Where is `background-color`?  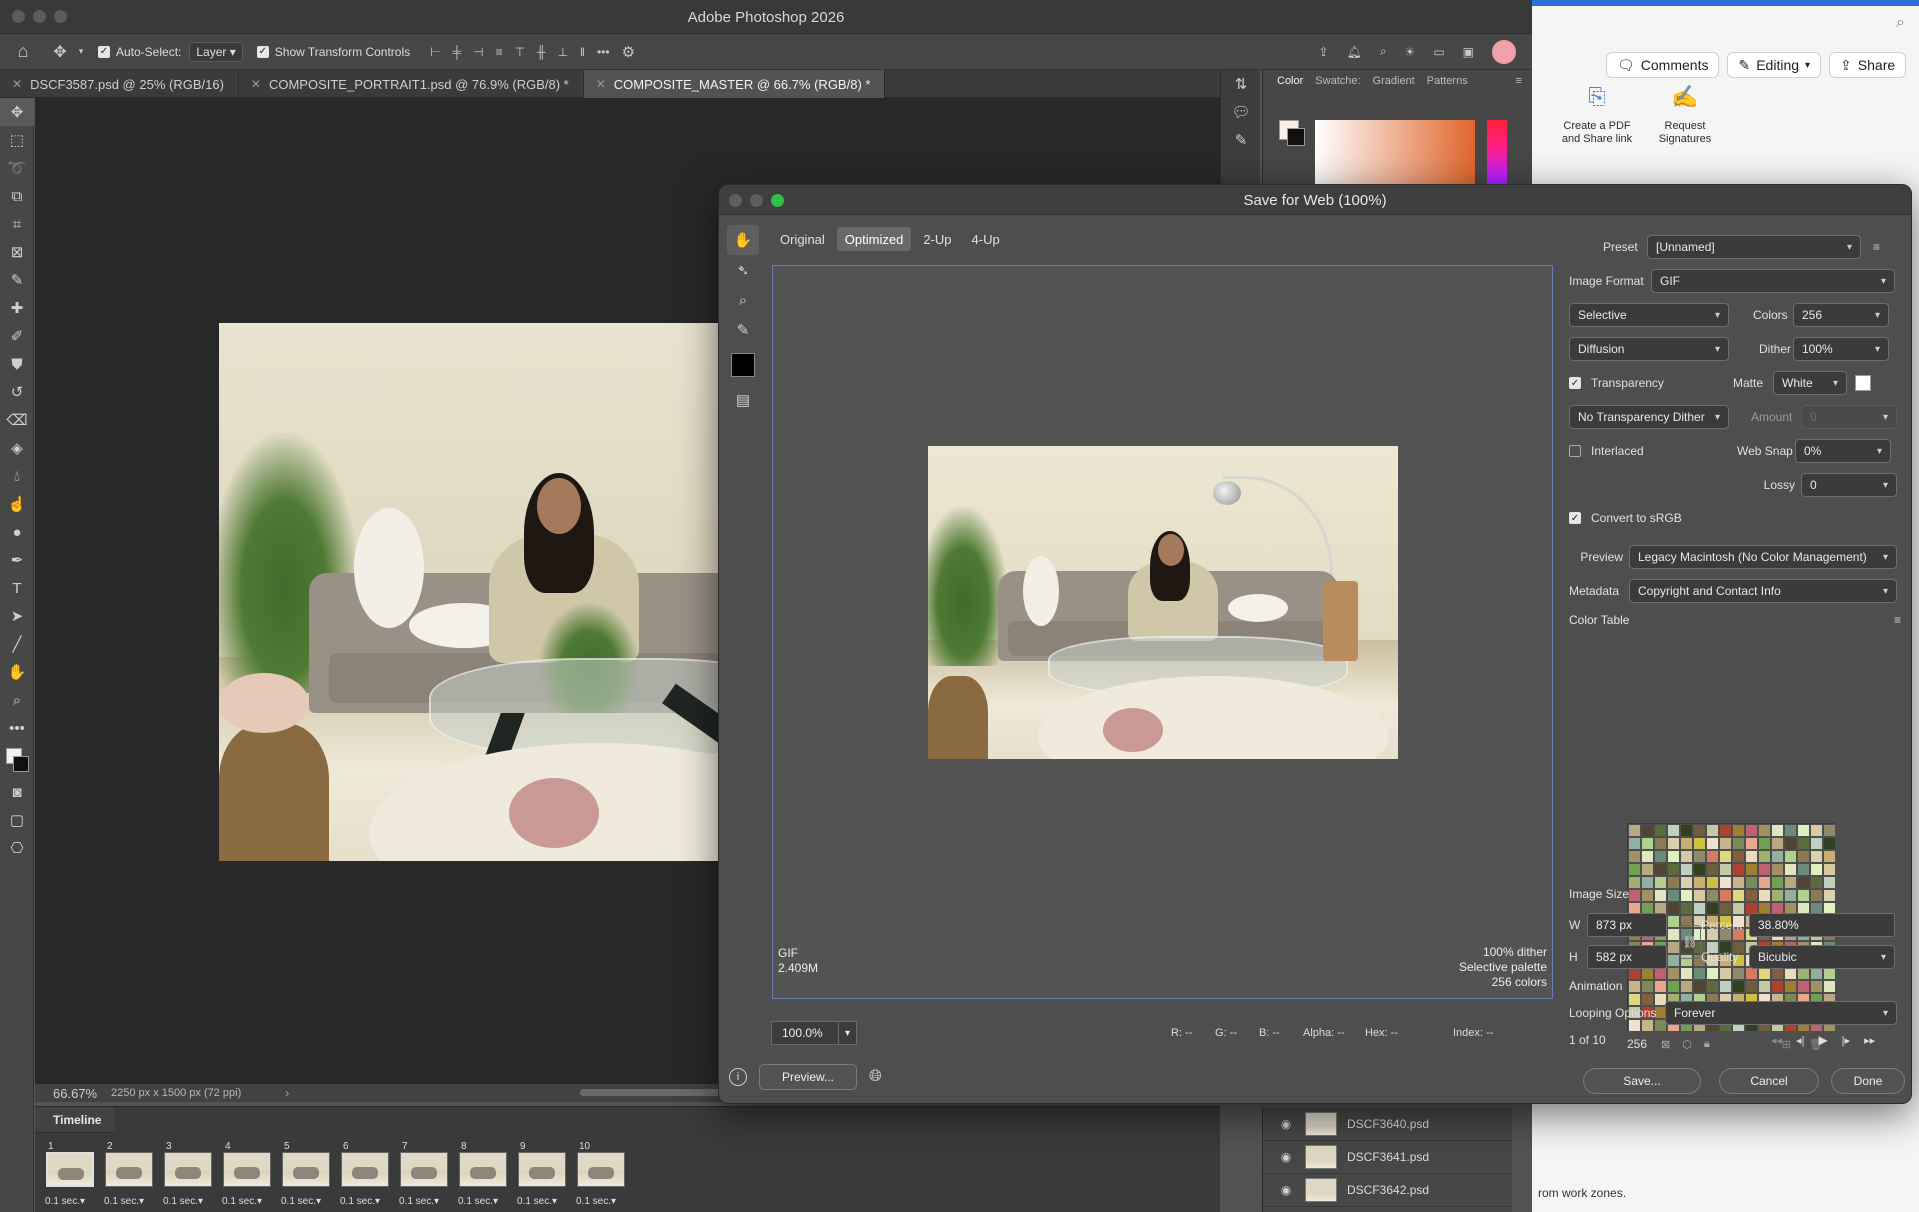
background-color is located at coordinates (1296, 137).